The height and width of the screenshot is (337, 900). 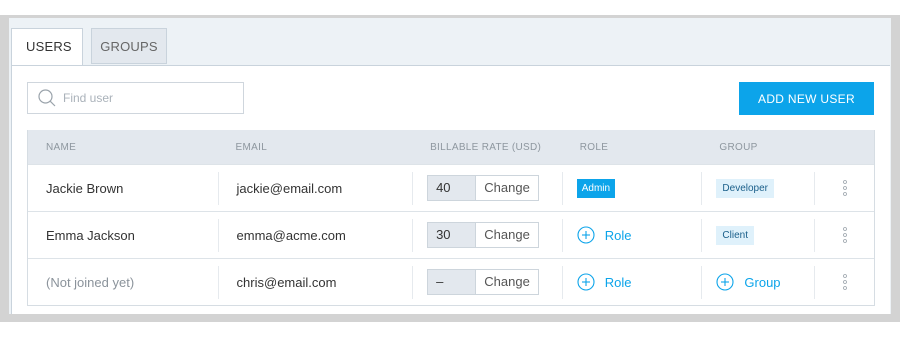 I want to click on add-group-button: Group, so click(x=748, y=282).